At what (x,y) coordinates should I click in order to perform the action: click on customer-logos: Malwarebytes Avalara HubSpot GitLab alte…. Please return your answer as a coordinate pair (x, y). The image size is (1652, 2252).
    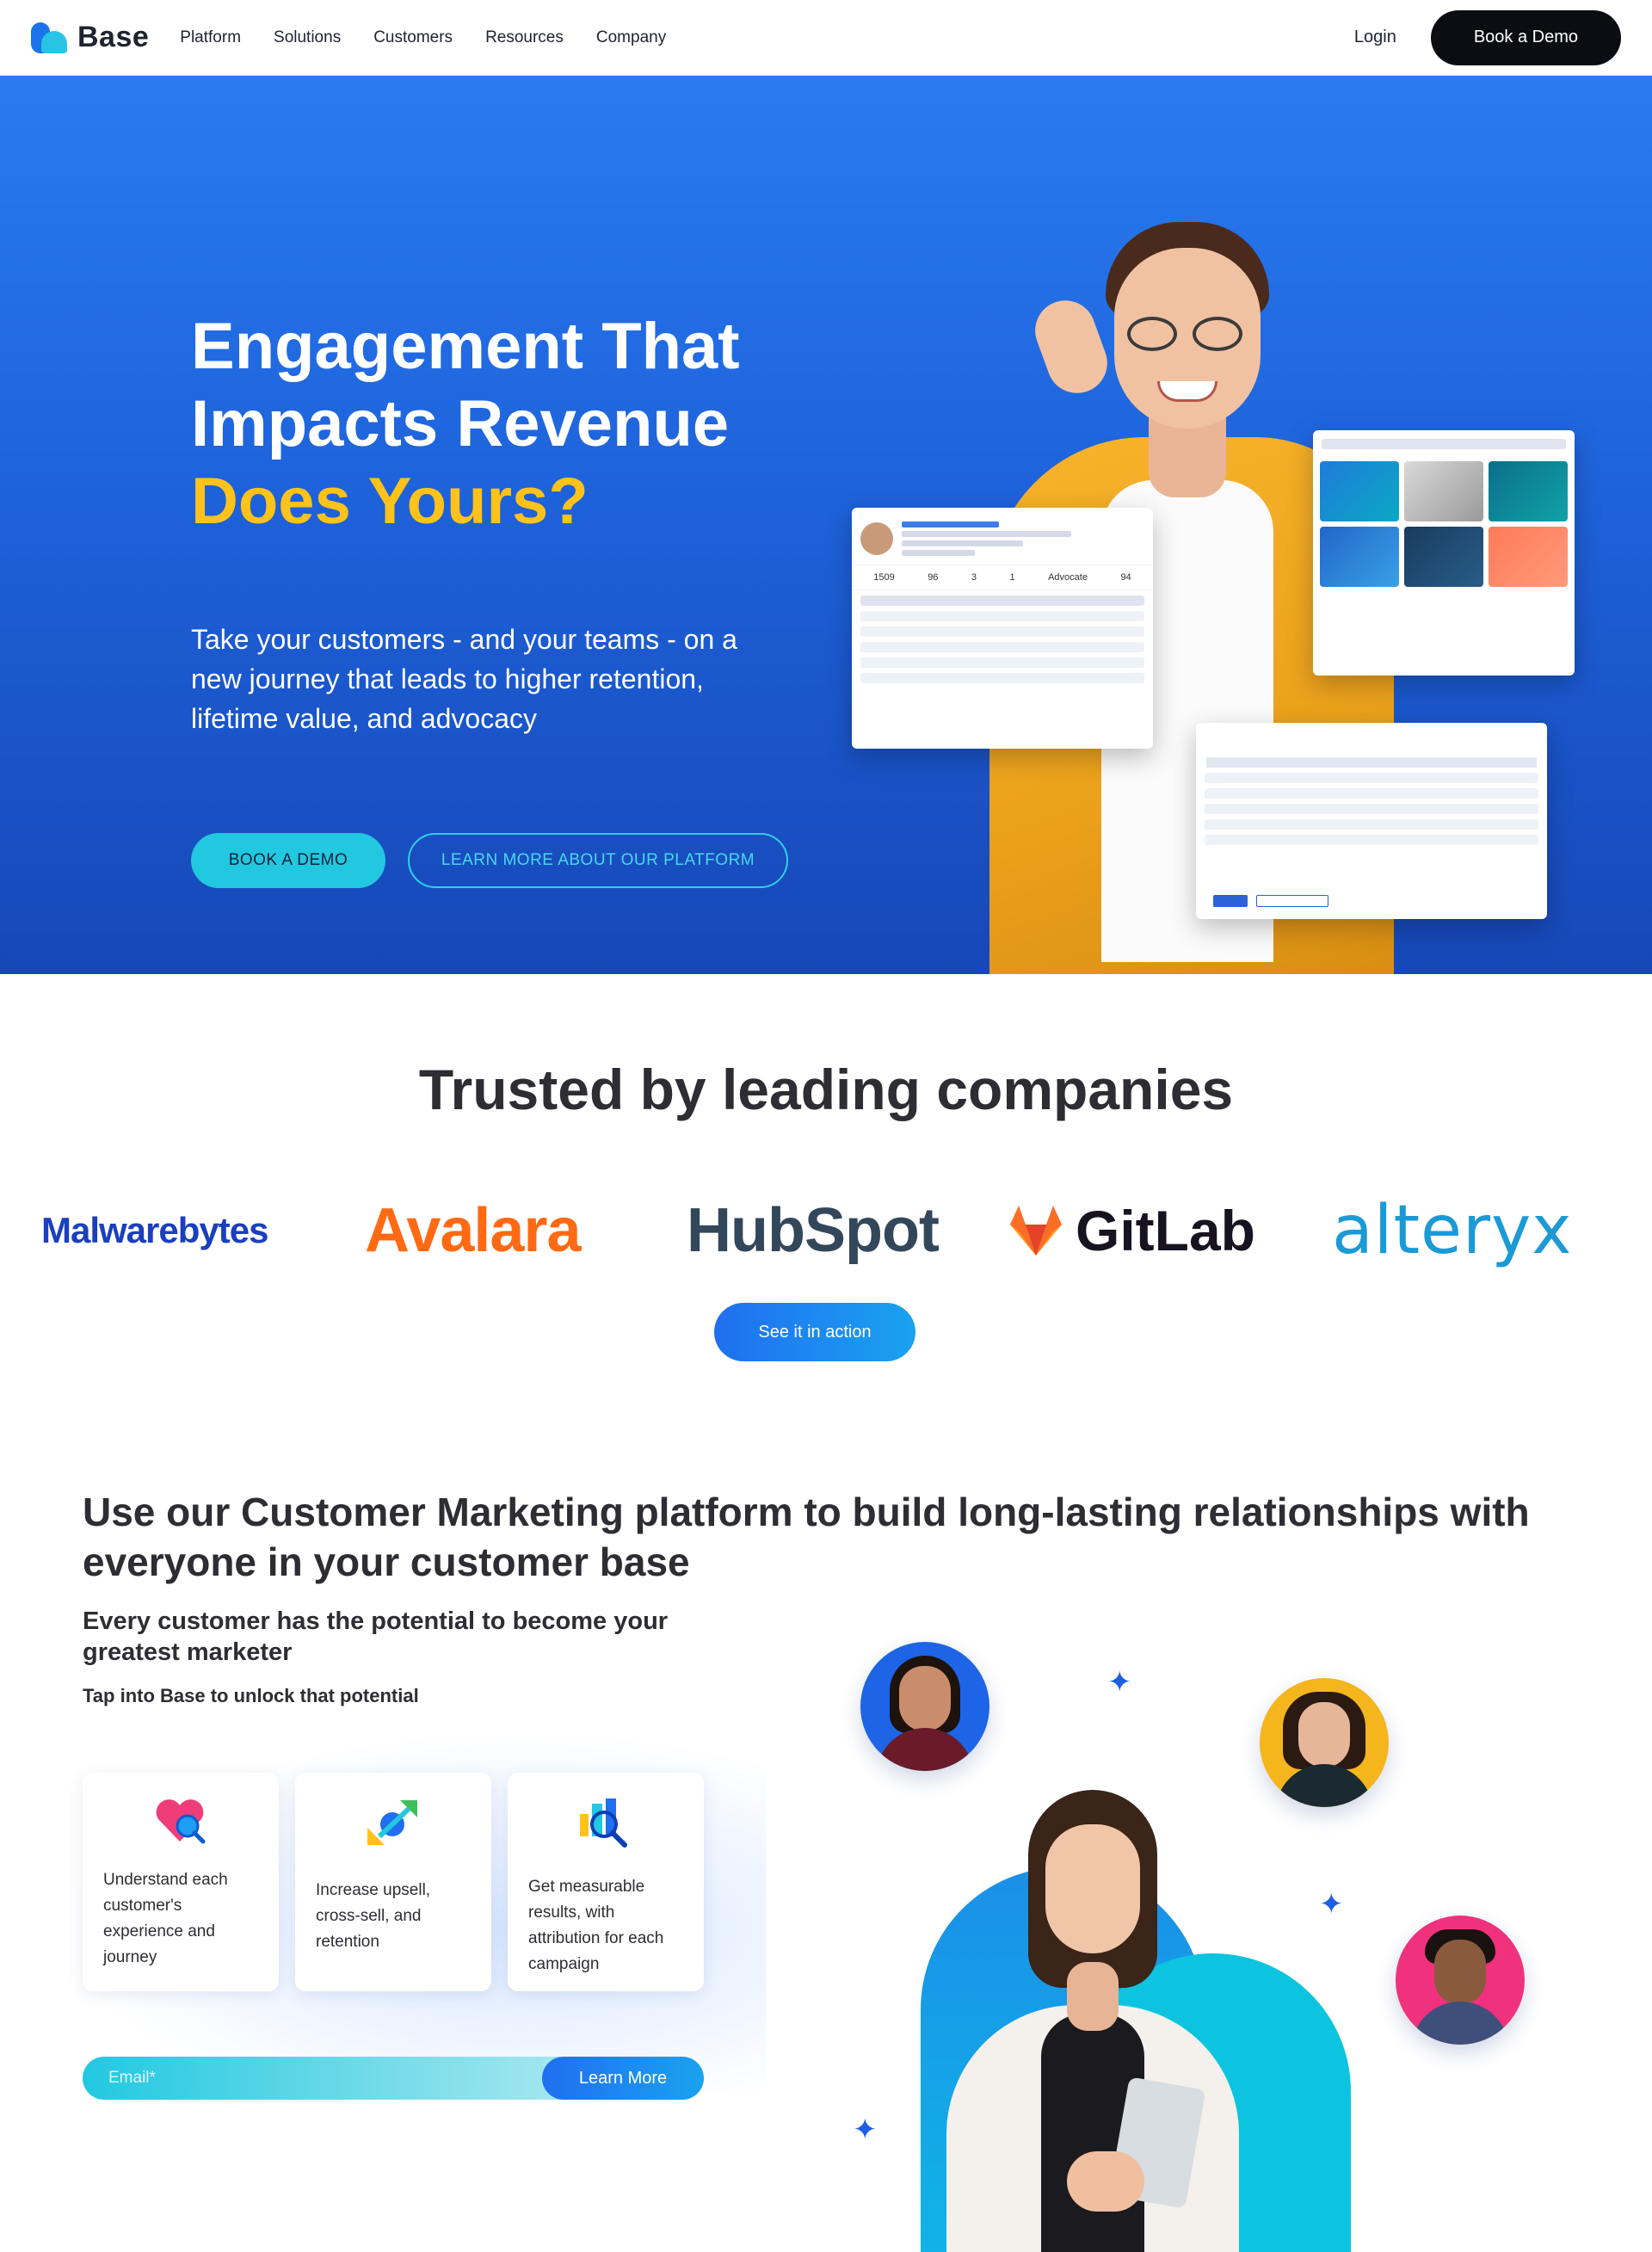
    Looking at the image, I should click on (826, 1230).